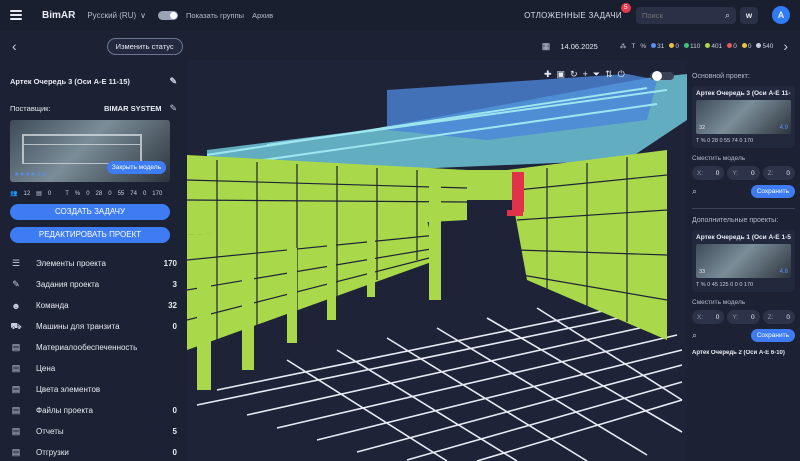 The width and height of the screenshot is (800, 461). What do you see at coordinates (143, 15) in the screenshot?
I see `chevron-down-icon: ∨` at bounding box center [143, 15].